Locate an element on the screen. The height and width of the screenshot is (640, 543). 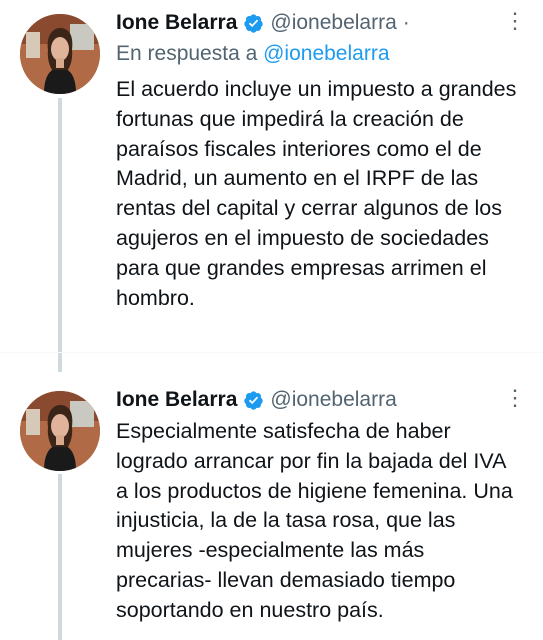
tweet-header: Ione Belarra @ionebelarra ⋮ is located at coordinates (321, 400).